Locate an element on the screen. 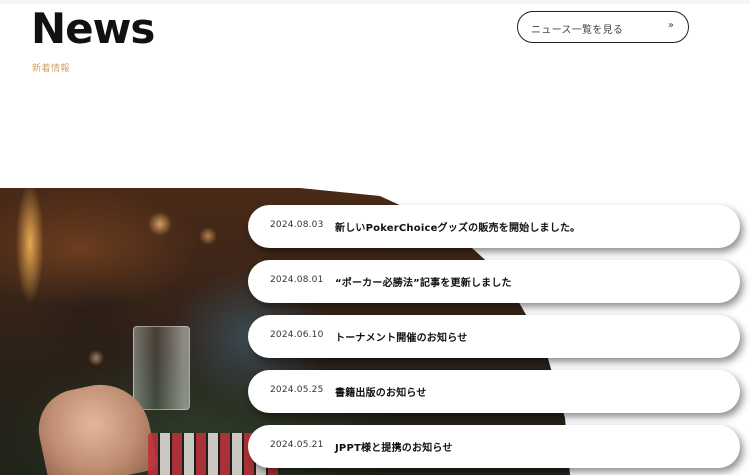  page-subtitle: 新着情報 is located at coordinates (51, 69).